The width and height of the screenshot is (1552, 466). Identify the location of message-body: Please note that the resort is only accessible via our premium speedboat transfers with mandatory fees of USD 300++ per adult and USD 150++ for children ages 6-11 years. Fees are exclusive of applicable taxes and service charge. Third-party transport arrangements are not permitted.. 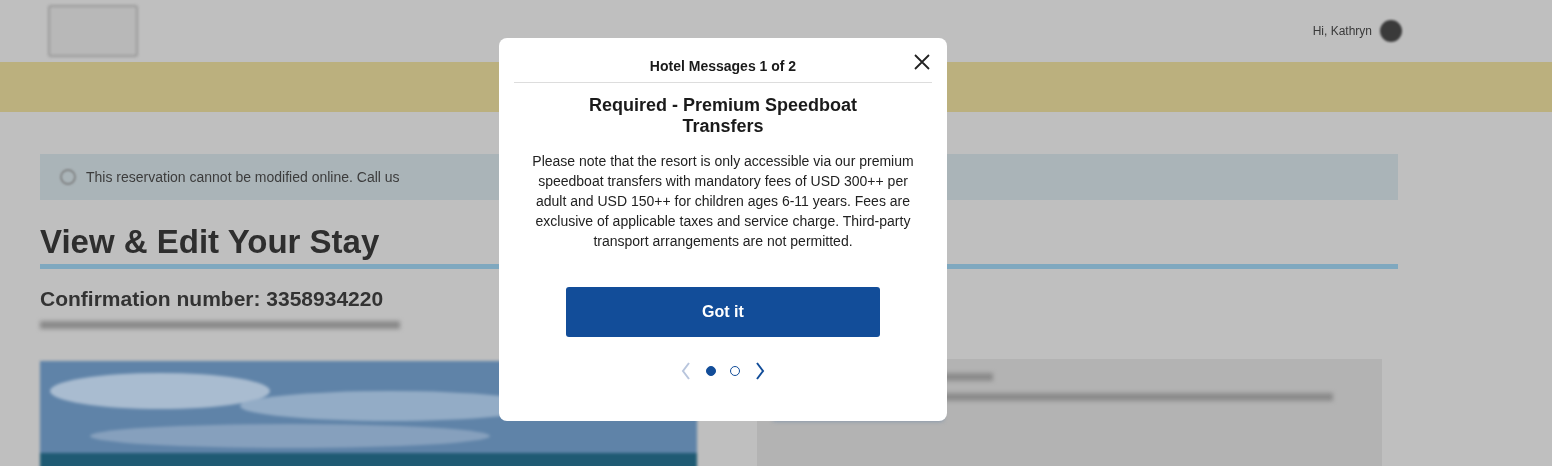
(723, 201).